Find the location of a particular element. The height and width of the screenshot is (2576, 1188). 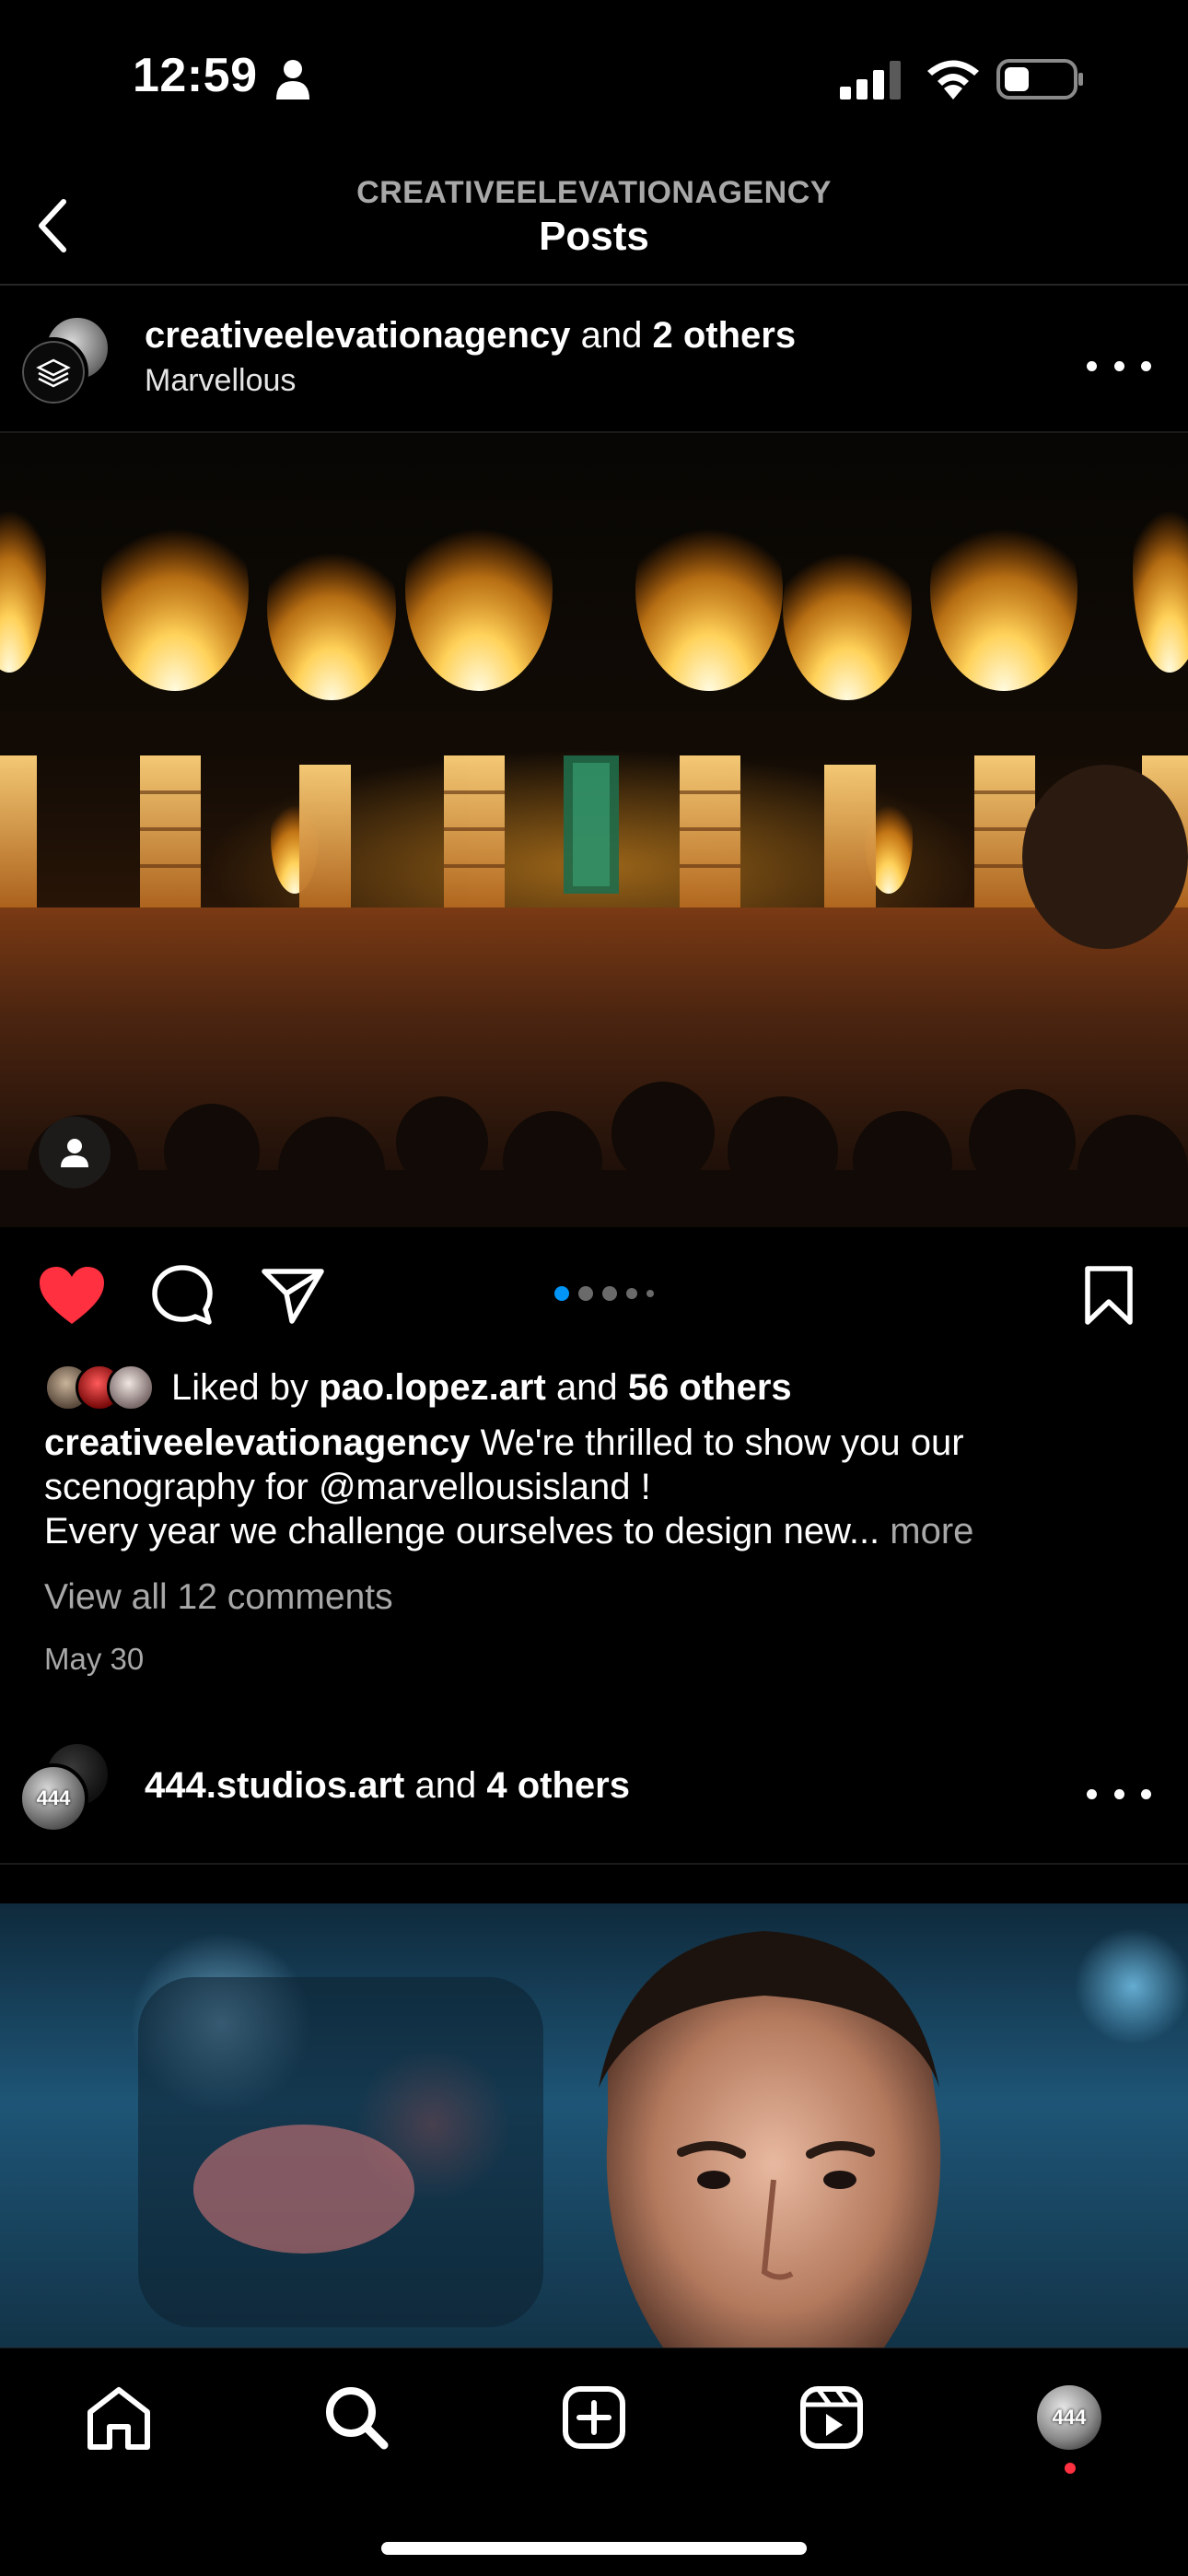

avatar-text: 444 is located at coordinates (53, 1797).